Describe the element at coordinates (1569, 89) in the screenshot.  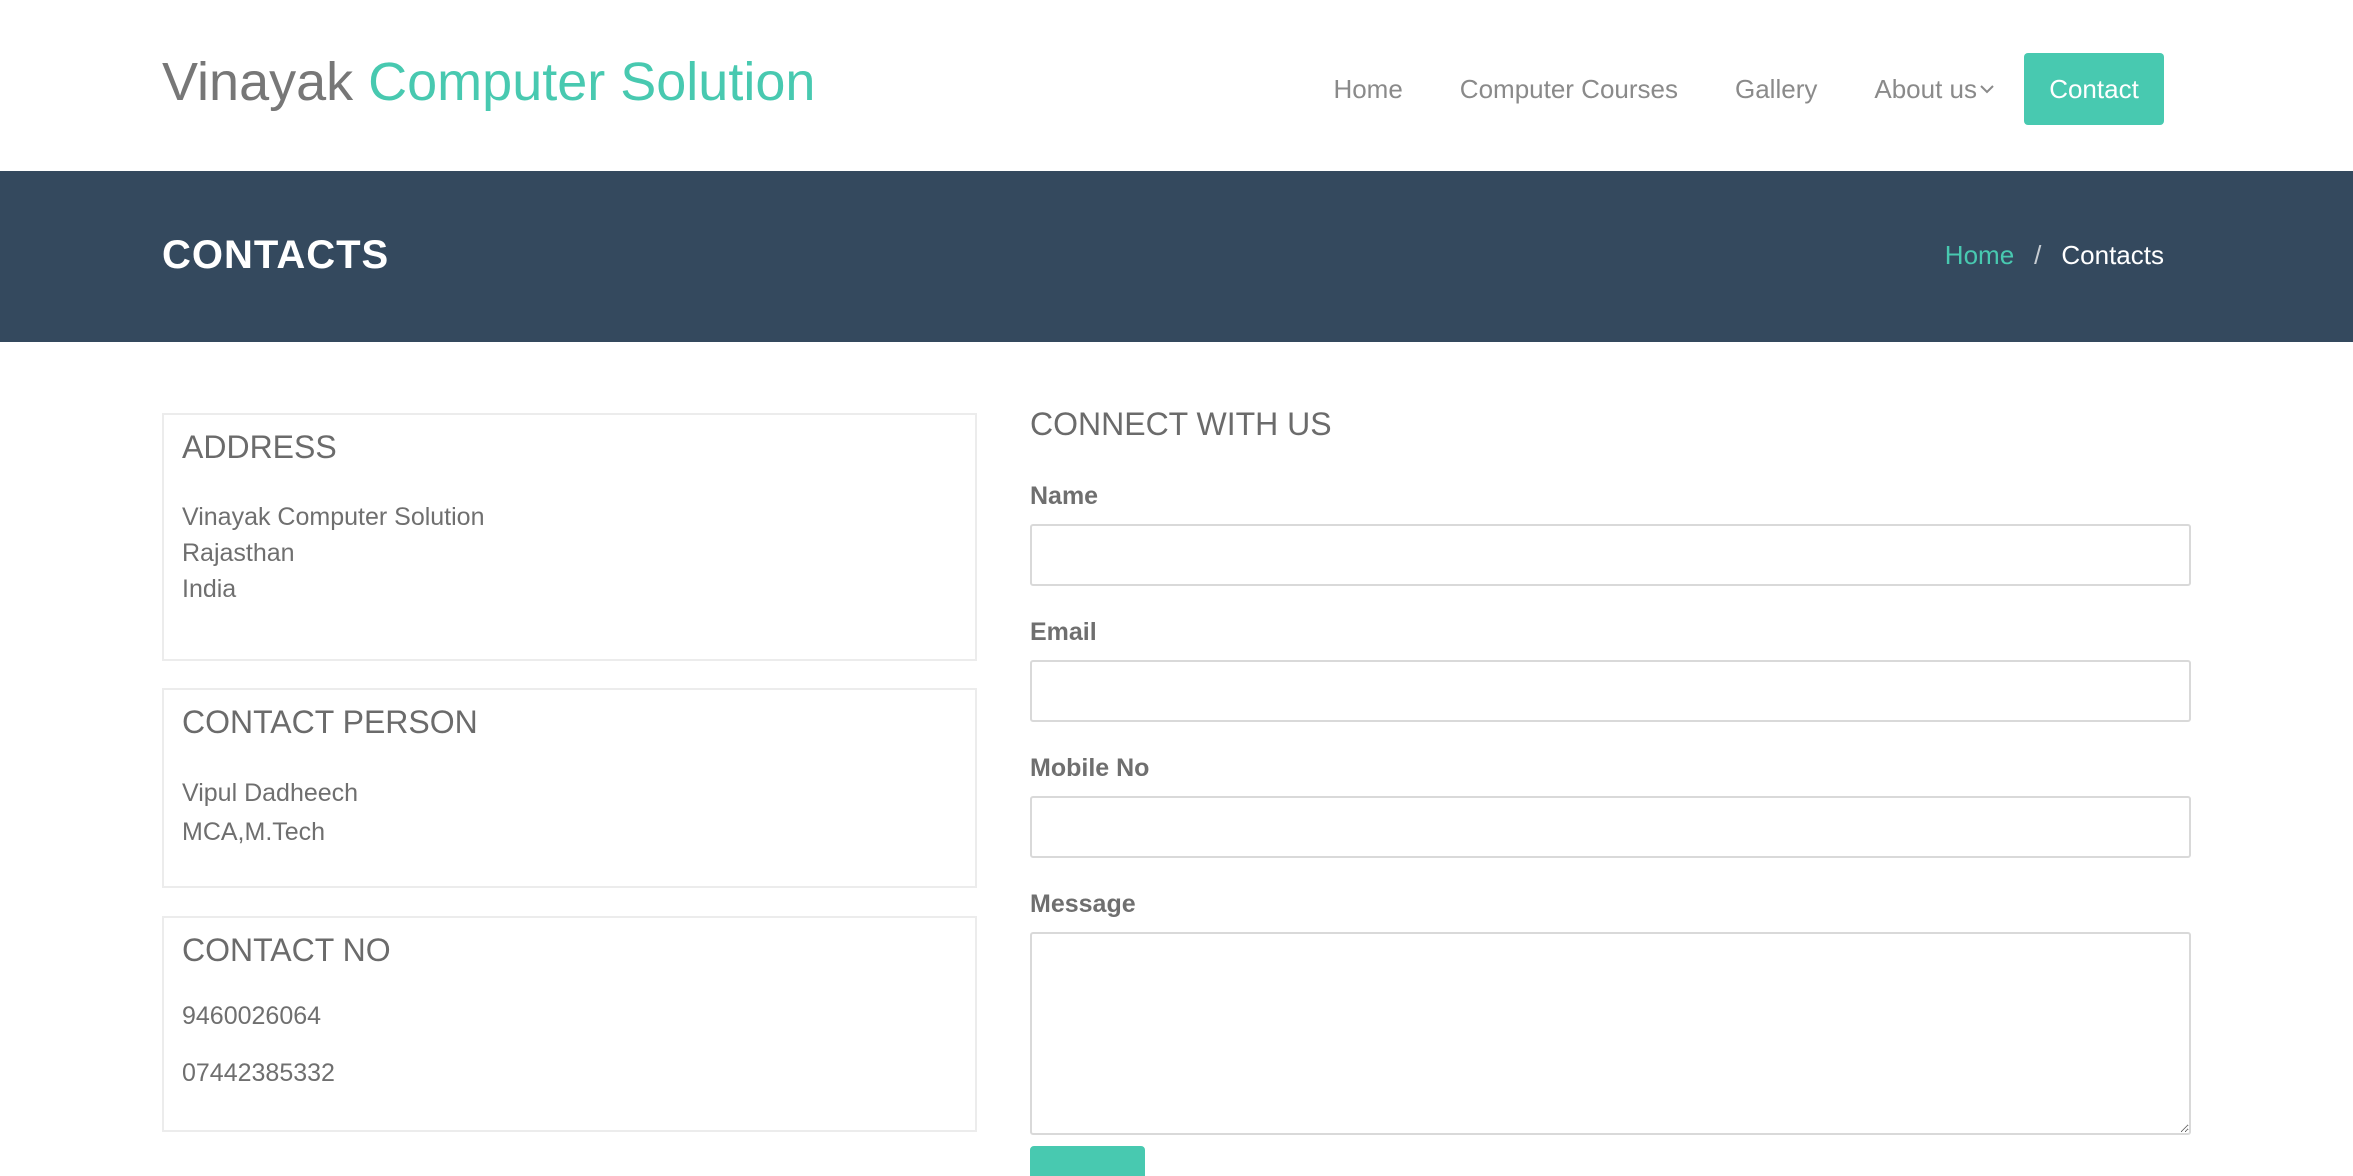
I see `nav-computer-courses: Computer Courses` at that location.